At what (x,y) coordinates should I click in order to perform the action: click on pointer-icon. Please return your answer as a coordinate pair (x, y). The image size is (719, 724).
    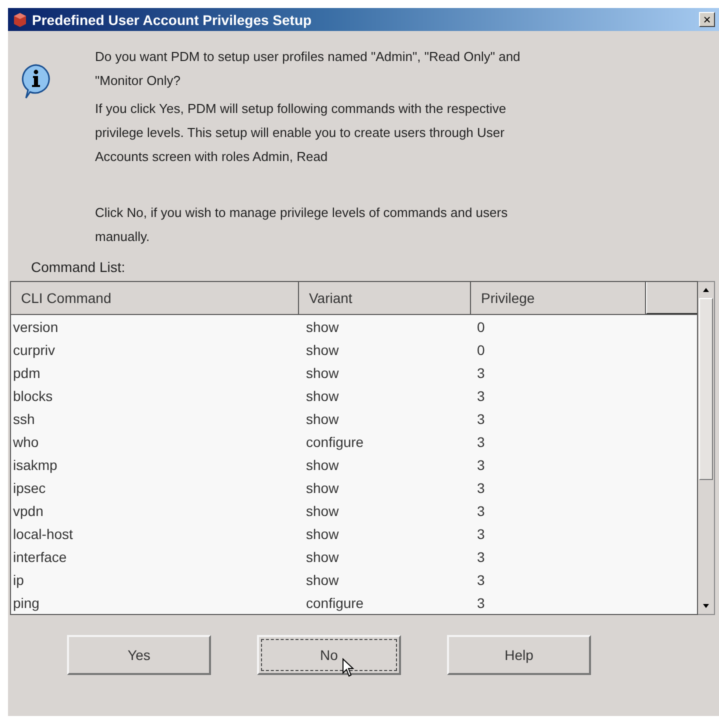
    Looking at the image, I should click on (349, 668).